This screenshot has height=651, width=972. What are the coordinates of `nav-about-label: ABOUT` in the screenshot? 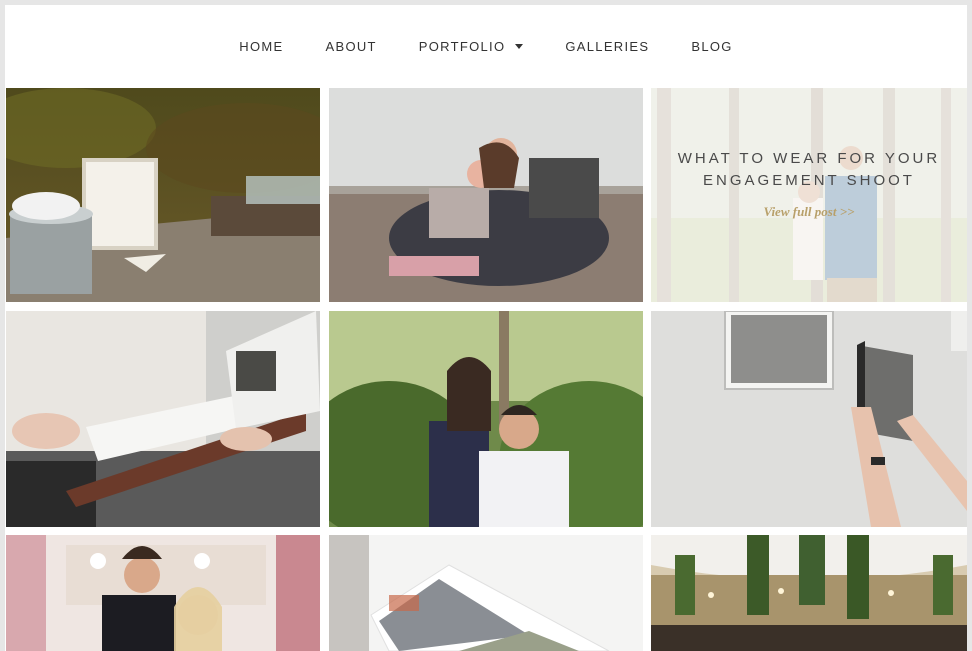 It's located at (351, 46).